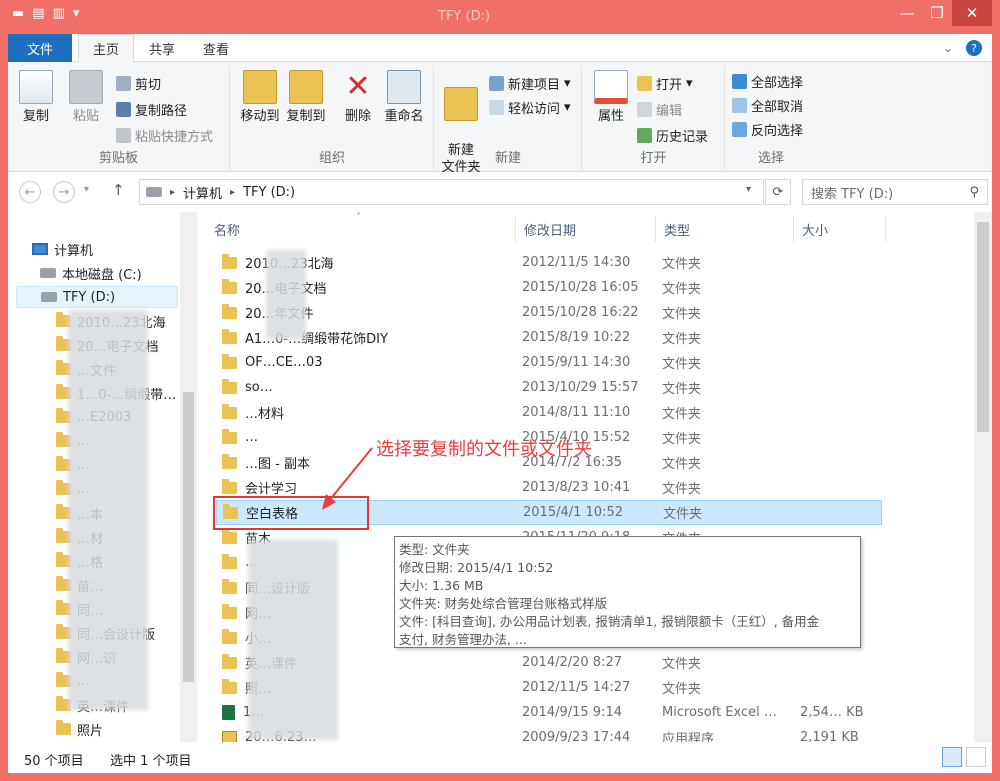 The width and height of the screenshot is (1000, 781). I want to click on collapse-ribbon-icon: ⌄, so click(948, 48).